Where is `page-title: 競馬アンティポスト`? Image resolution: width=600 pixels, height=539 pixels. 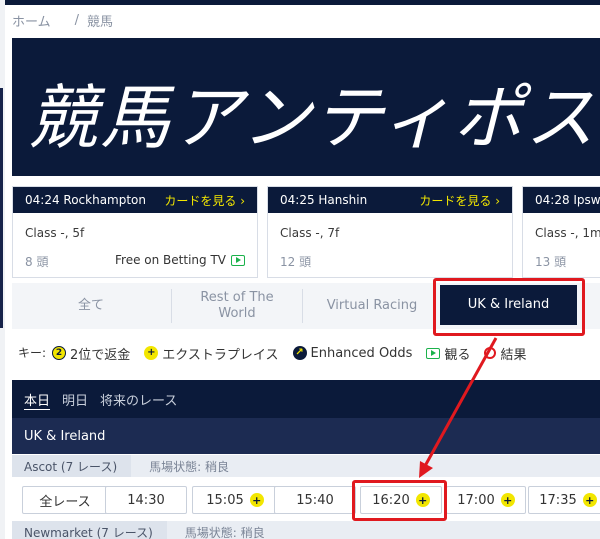 page-title: 競馬アンティポスト is located at coordinates (314, 118).